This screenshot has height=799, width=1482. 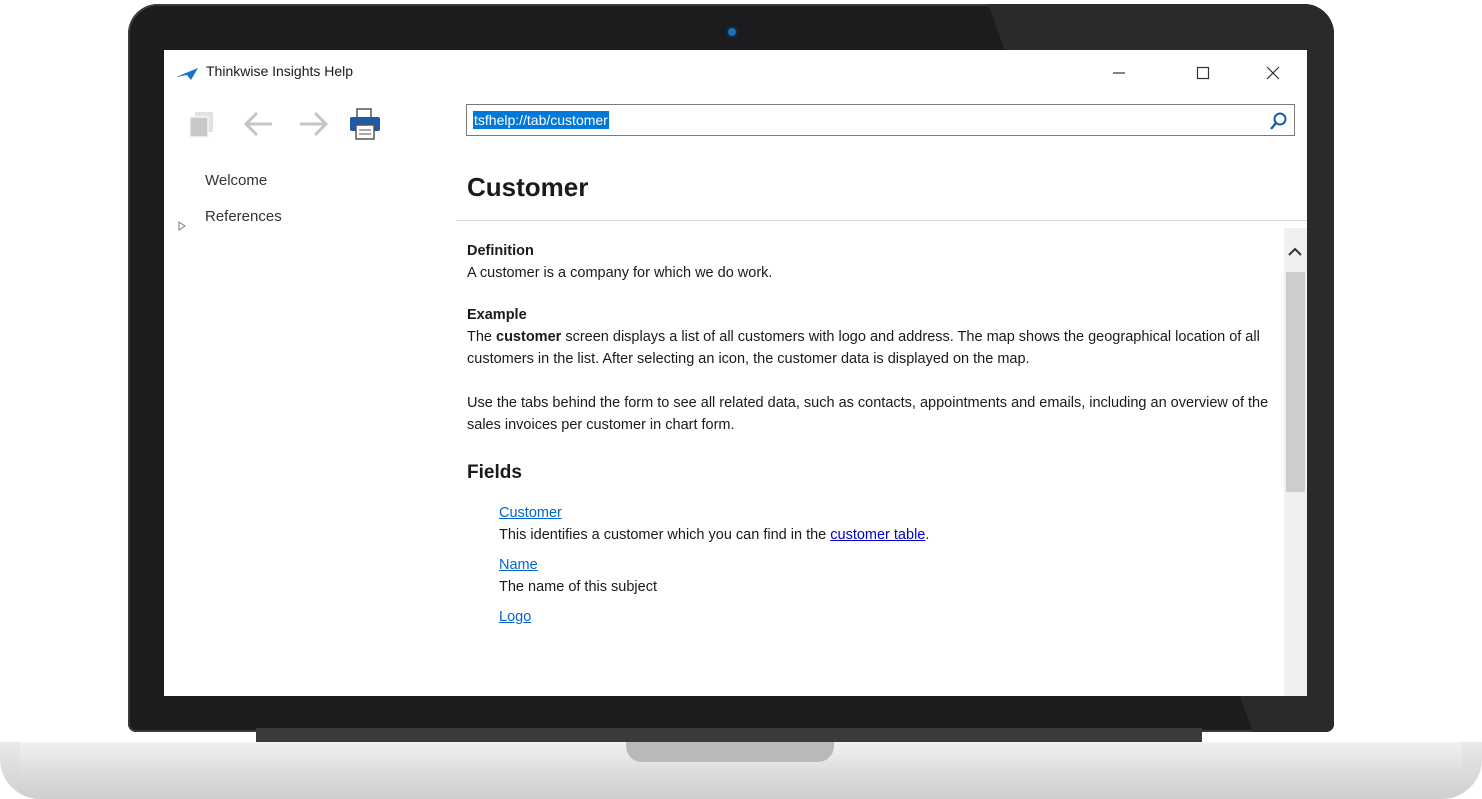 What do you see at coordinates (528, 187) in the screenshot?
I see `page-title: Customer` at bounding box center [528, 187].